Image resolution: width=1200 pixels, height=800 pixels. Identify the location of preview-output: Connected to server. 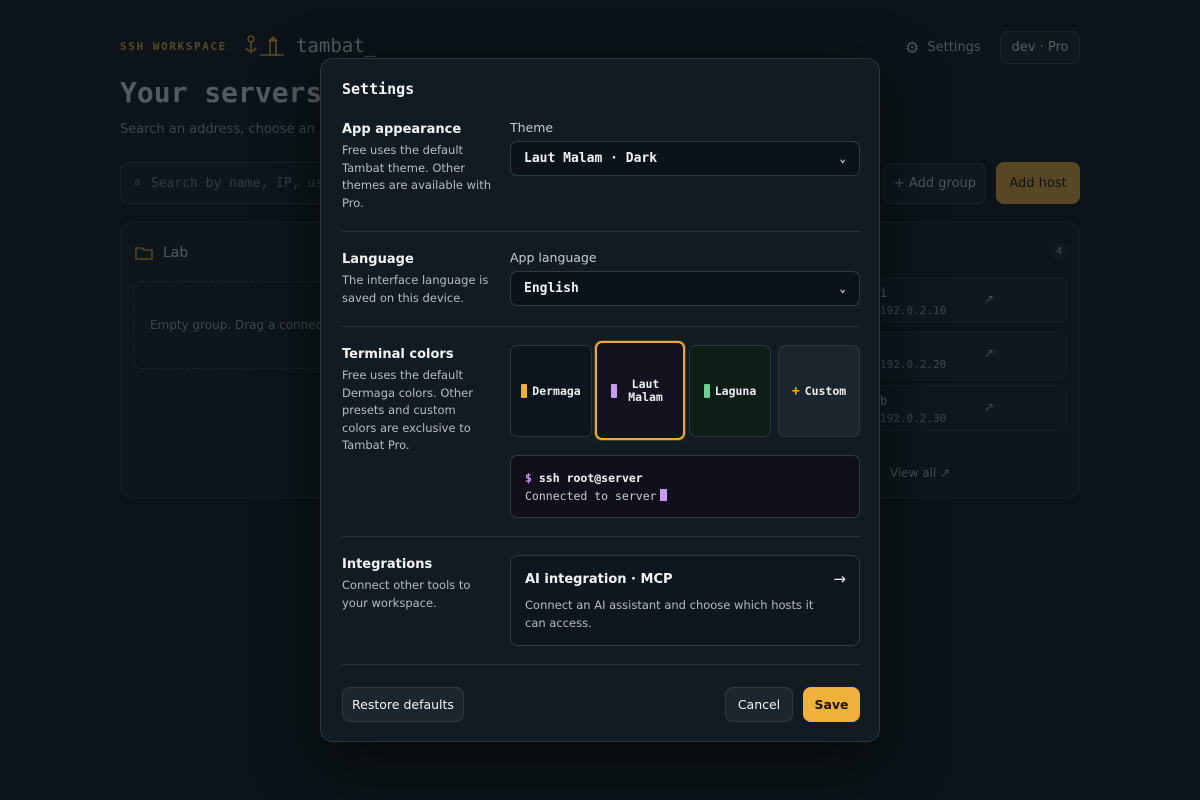
(591, 496).